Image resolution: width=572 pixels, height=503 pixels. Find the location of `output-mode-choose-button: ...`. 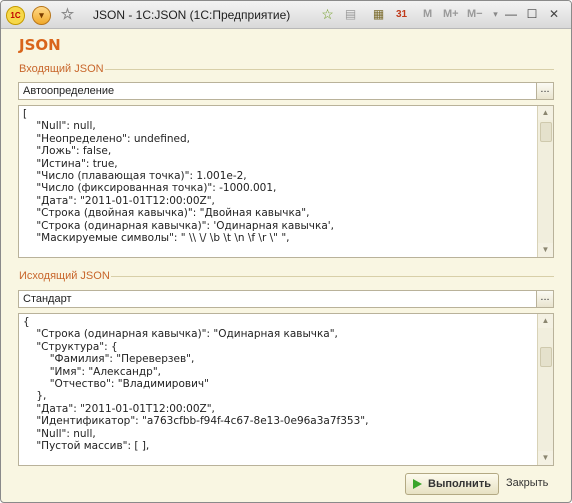

output-mode-choose-button: ... is located at coordinates (544, 299).